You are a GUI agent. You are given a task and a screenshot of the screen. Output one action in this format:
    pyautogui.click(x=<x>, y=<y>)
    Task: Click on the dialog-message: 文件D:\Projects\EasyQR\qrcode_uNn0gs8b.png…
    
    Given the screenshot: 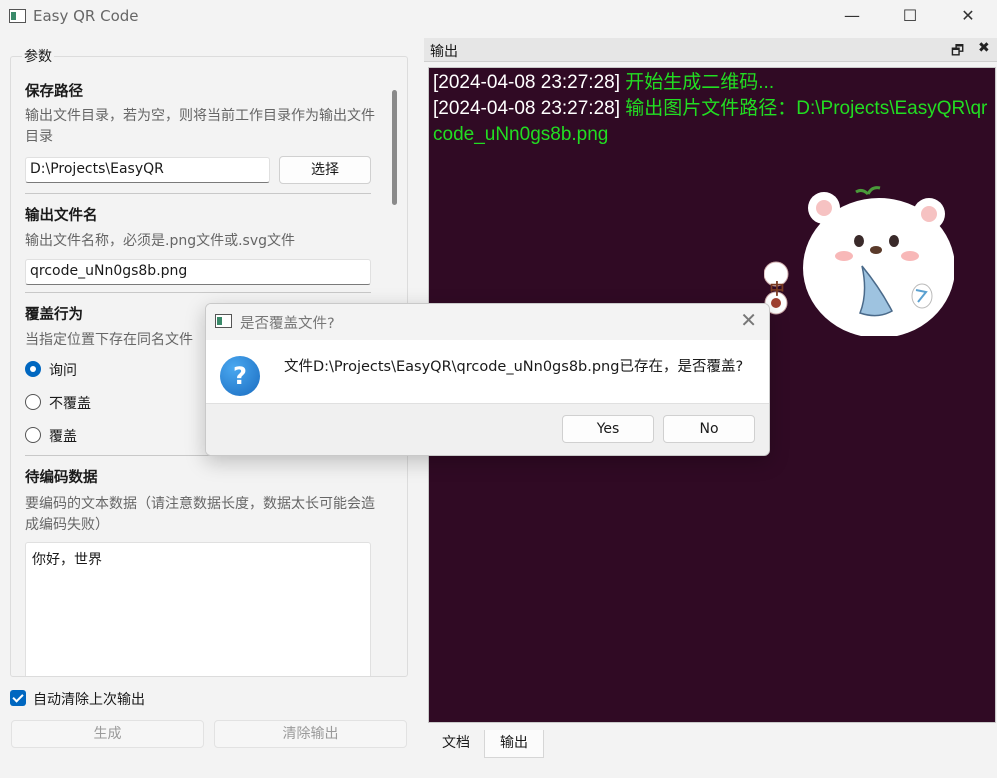 What is the action you would take?
    pyautogui.click(x=514, y=367)
    